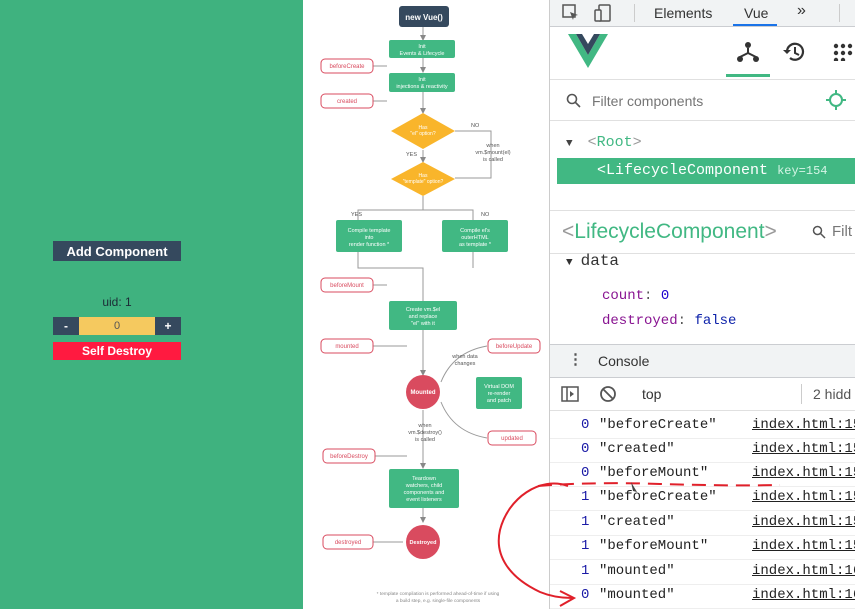  What do you see at coordinates (464, 357) in the screenshot?
I see `svg-text: when data` at bounding box center [464, 357].